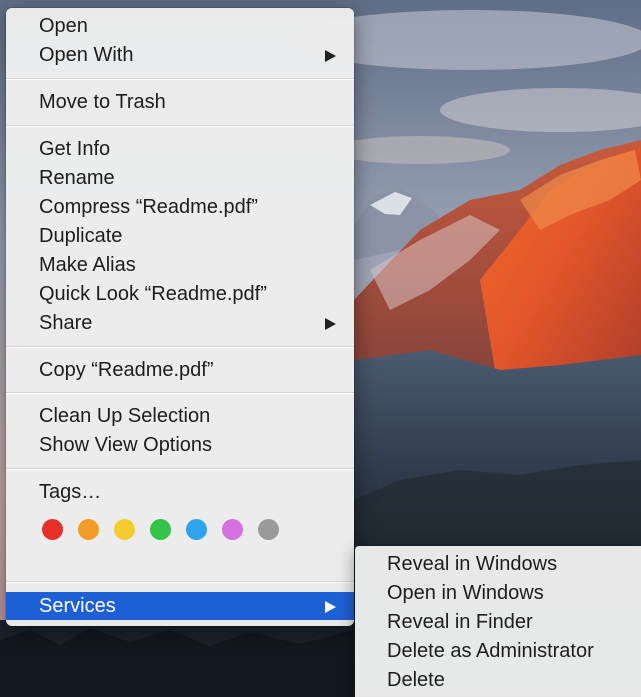 The width and height of the screenshot is (641, 697). Describe the element at coordinates (63, 26) in the screenshot. I see `menu-item-label: Open` at that location.